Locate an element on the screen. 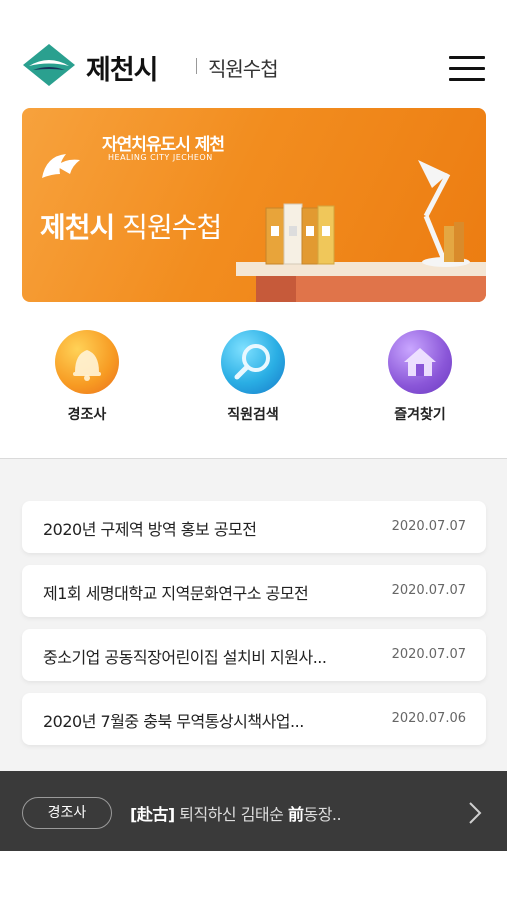 The height and width of the screenshot is (900, 507). notice-item: 제1회 세명대학교 지역문화연구소 공모전 2020.07.07 is located at coordinates (254, 591).